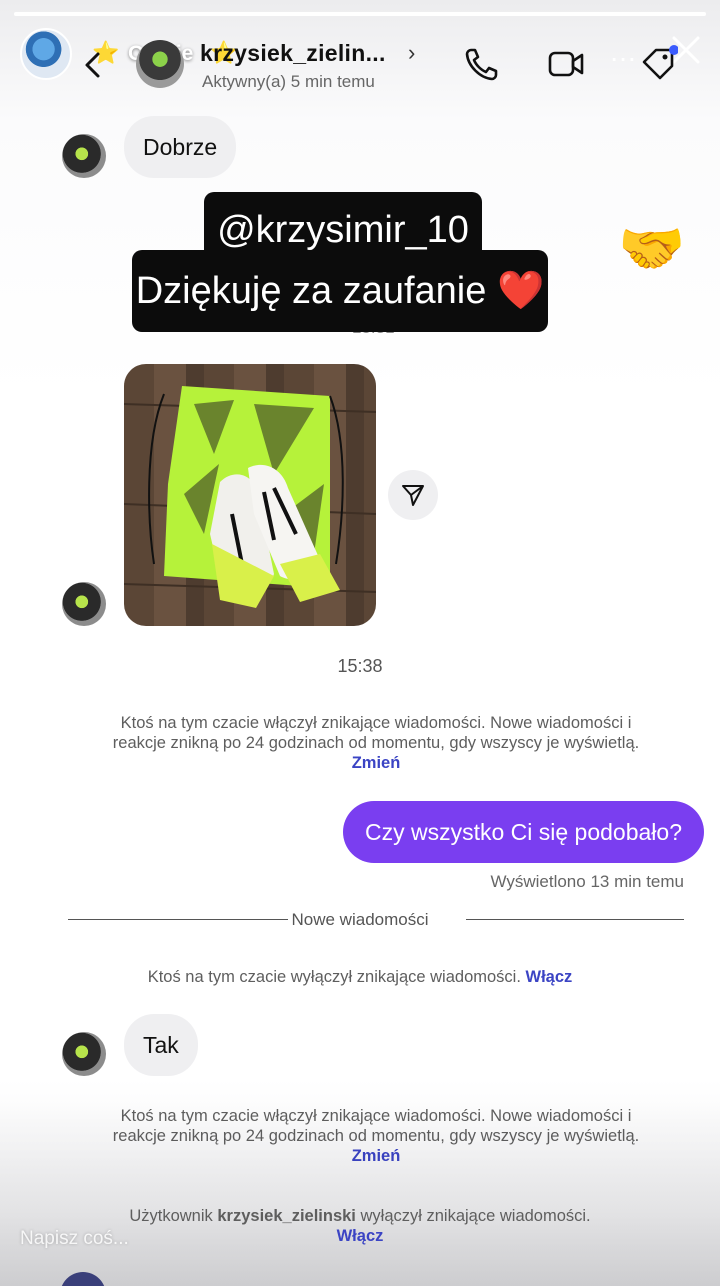  I want to click on contact-status: Aktywny(a) 5 min temu, so click(288, 81).